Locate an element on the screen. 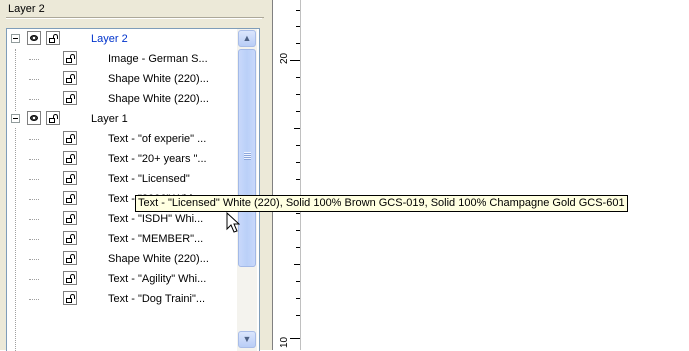 This screenshot has height=351, width=689. scroll-up-icon: ▲ is located at coordinates (247, 38).